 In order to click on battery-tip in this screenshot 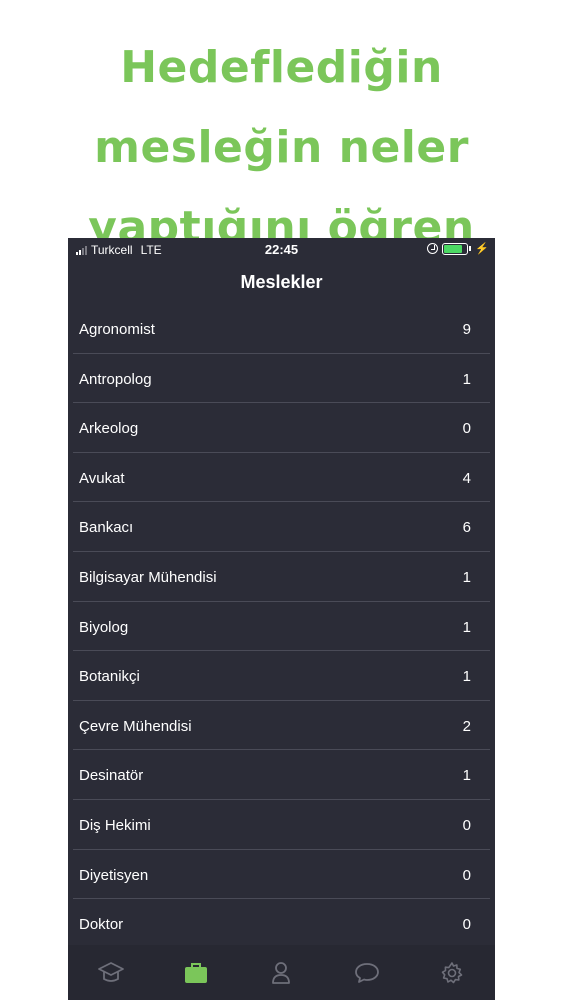, I will do `click(470, 248)`.